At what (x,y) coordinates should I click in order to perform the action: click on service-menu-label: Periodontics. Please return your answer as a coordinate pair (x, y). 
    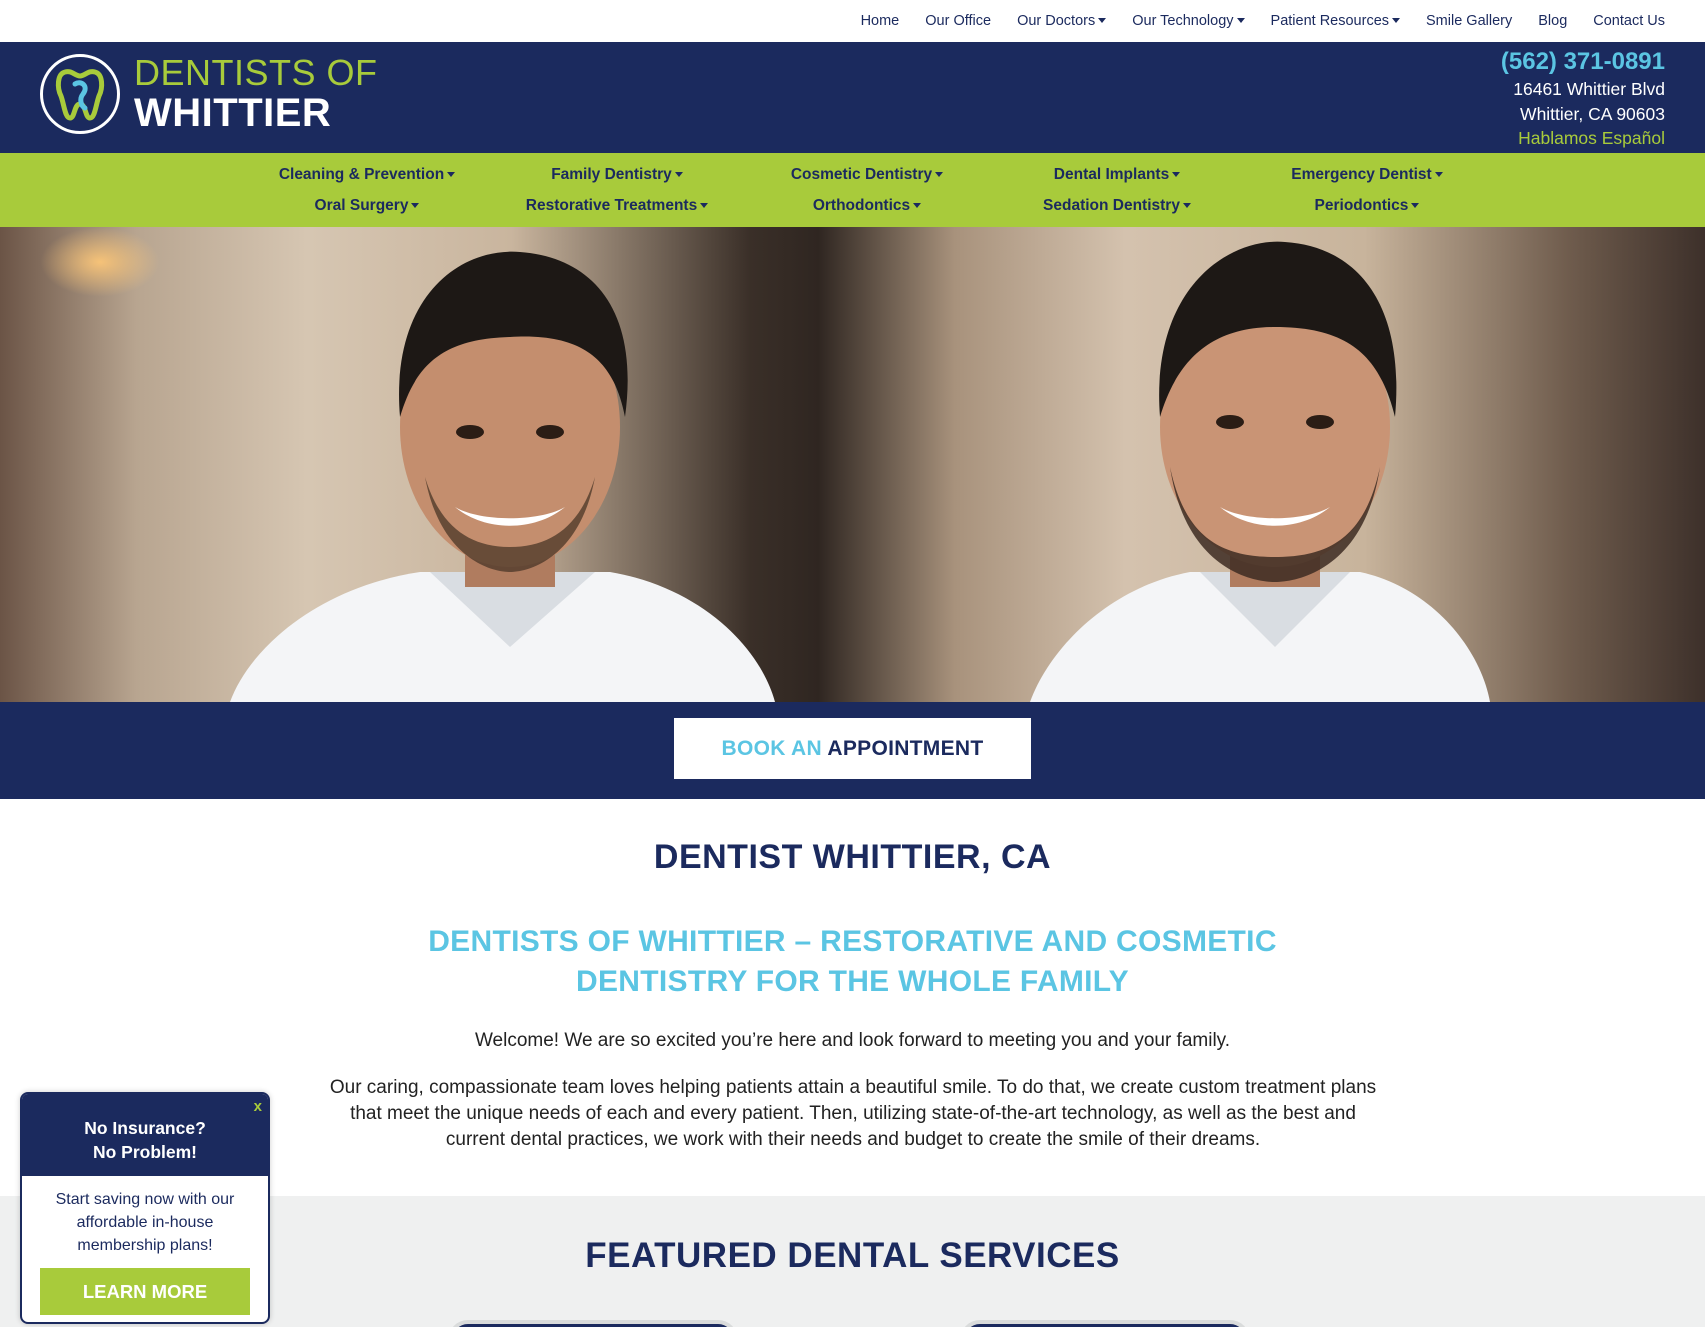
    Looking at the image, I should click on (1361, 205).